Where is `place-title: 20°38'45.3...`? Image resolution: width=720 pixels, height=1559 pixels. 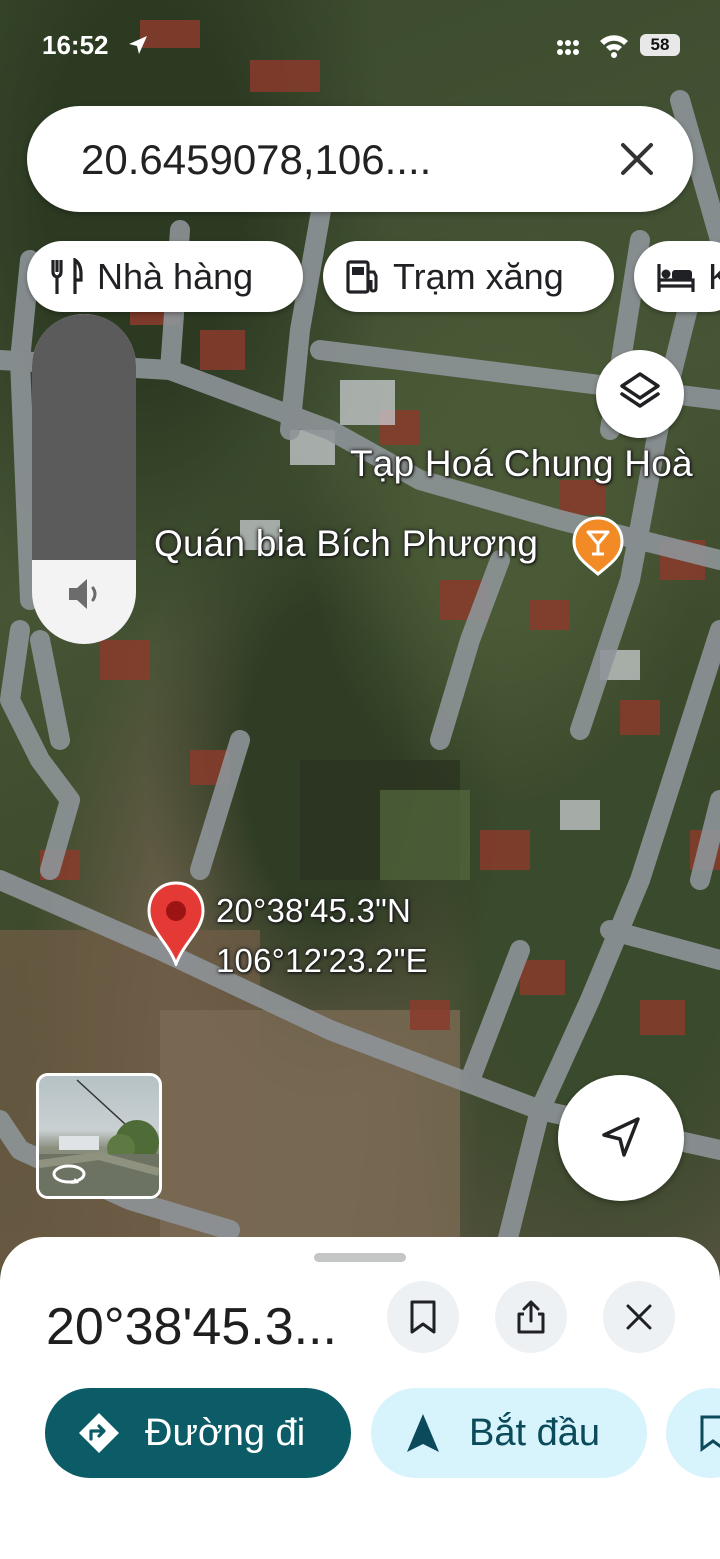
place-title: 20°38'45.3... is located at coordinates (191, 1327).